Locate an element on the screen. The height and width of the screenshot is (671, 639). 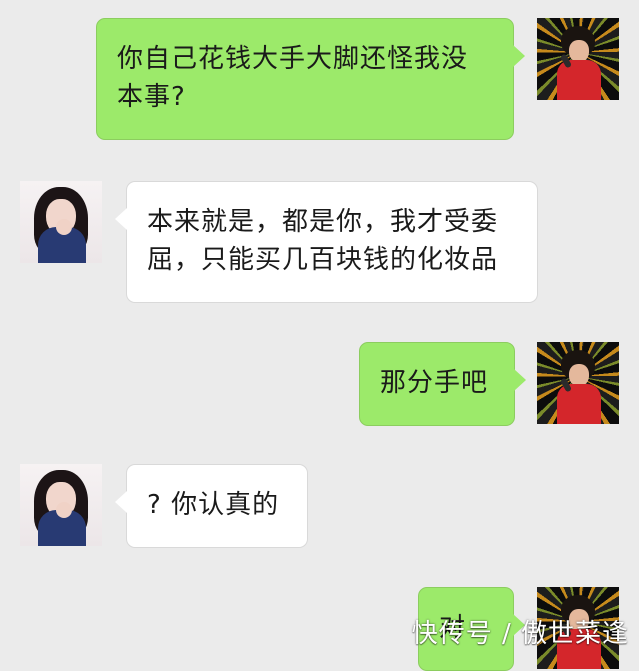
message-bubble-outgoing: 你自己花钱大手大脚还怪我没本事? is located at coordinates (310, 79).